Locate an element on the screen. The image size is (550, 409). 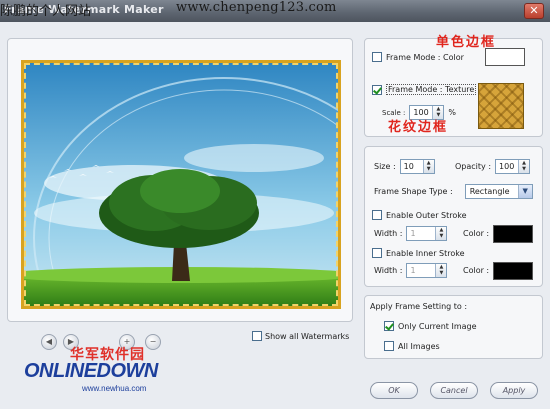
all-images-option: All Images is located at coordinates (412, 346).